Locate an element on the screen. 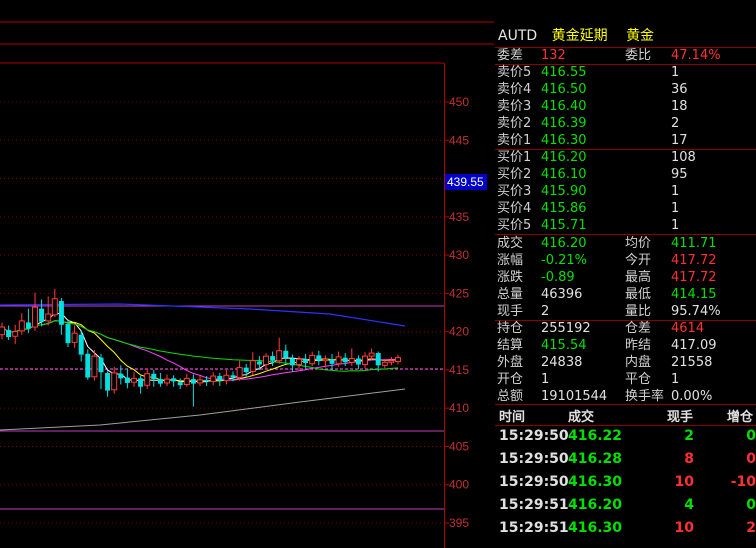  stat-label: 最低 is located at coordinates (638, 294).